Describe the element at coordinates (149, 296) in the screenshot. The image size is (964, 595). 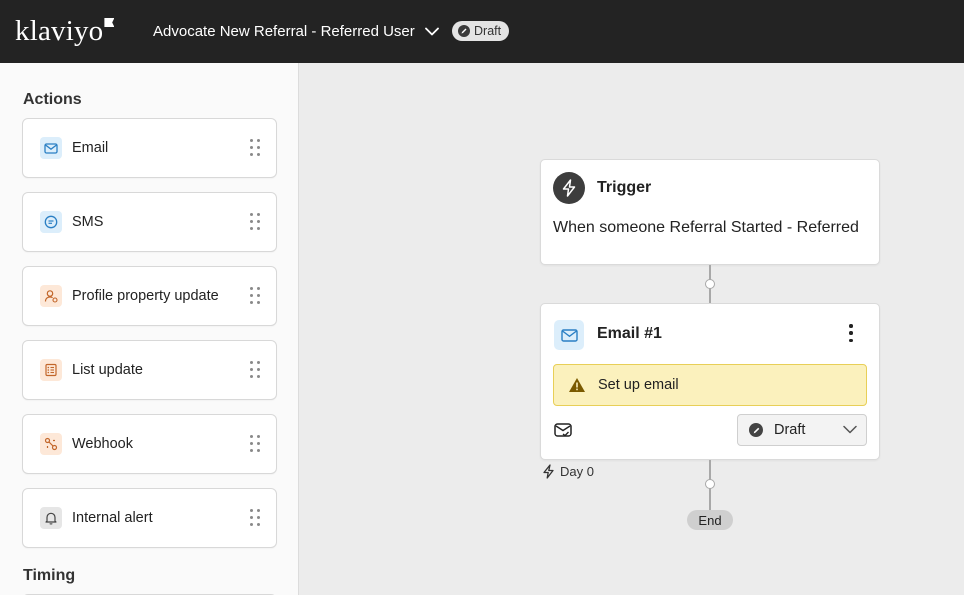
I see `action-profile-property-update: Profile property update` at that location.